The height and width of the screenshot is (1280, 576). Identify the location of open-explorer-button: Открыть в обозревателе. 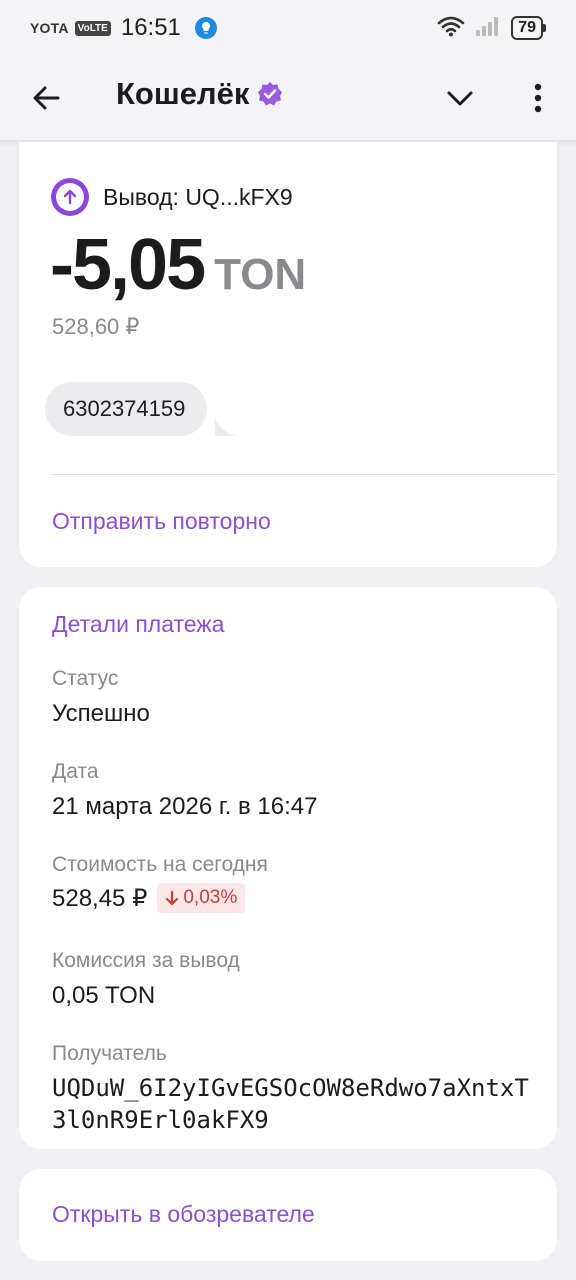
(183, 1214).